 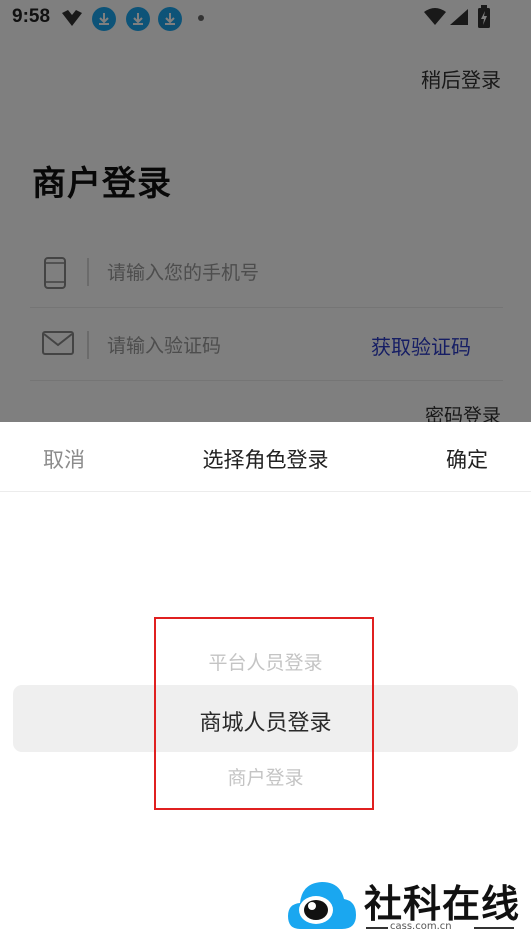 What do you see at coordinates (322, 905) in the screenshot?
I see `cloud-logo-icon` at bounding box center [322, 905].